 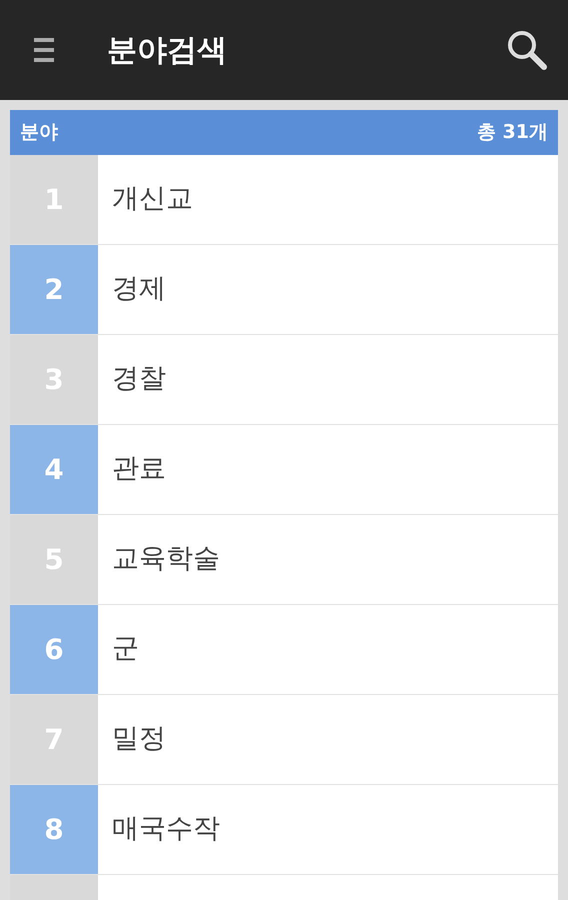 I want to click on item-label: 관료, so click(x=139, y=469).